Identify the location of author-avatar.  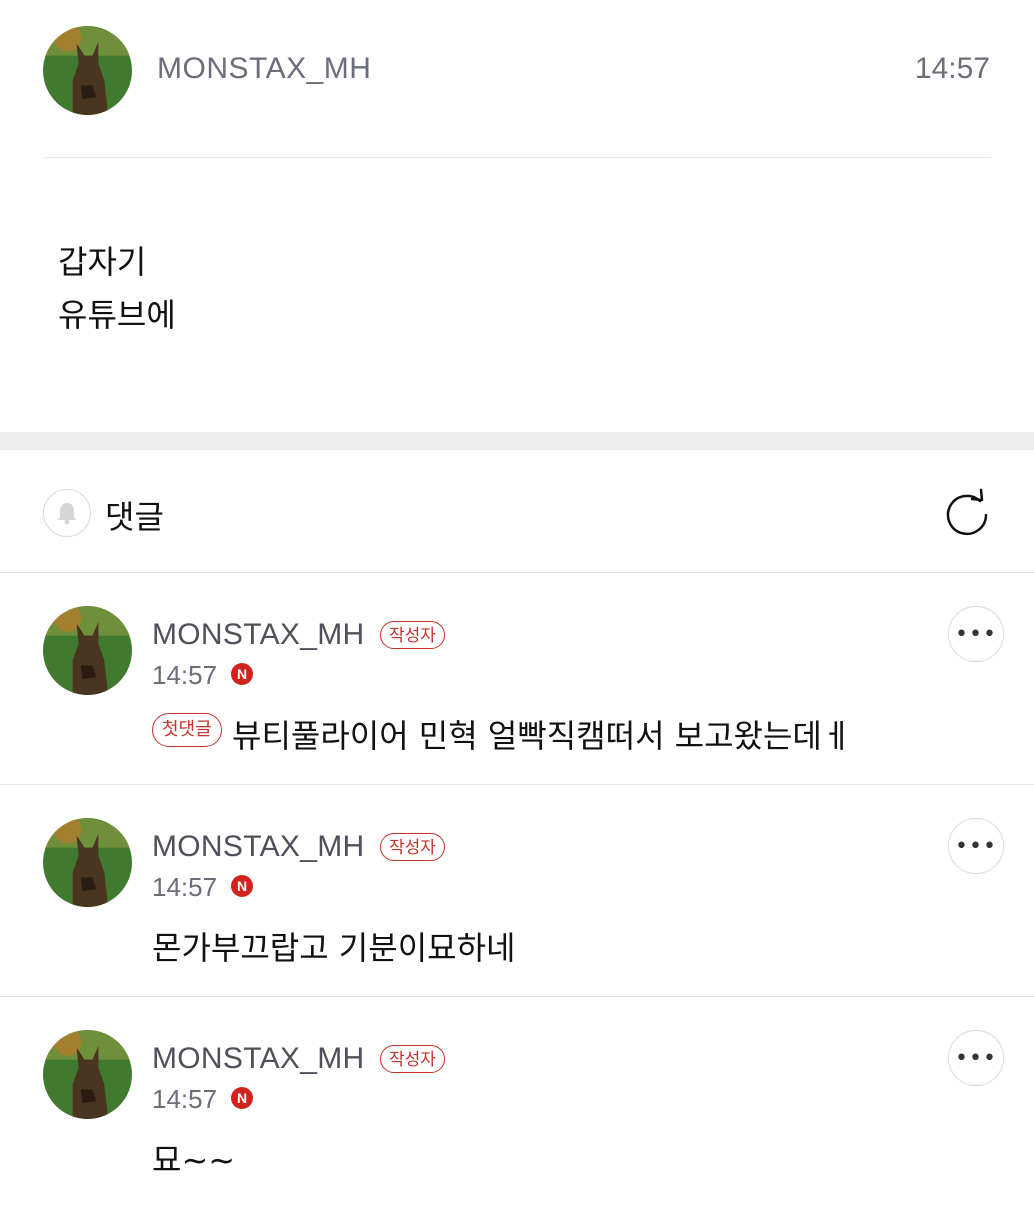
(87, 70).